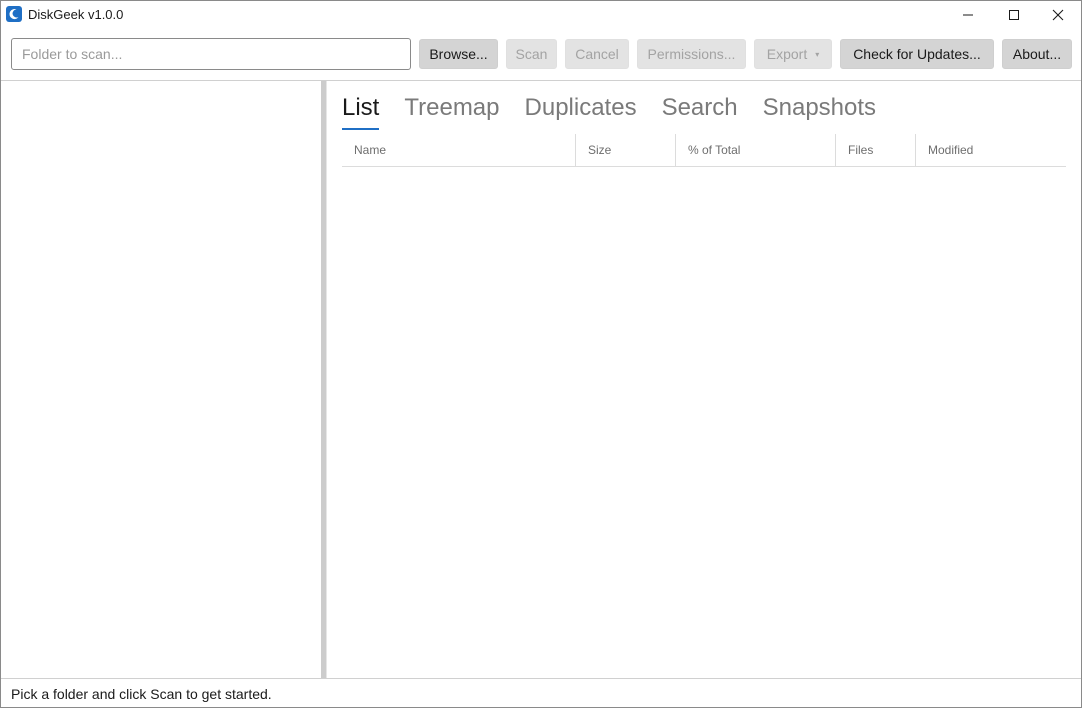  I want to click on maximize-button, so click(1014, 15).